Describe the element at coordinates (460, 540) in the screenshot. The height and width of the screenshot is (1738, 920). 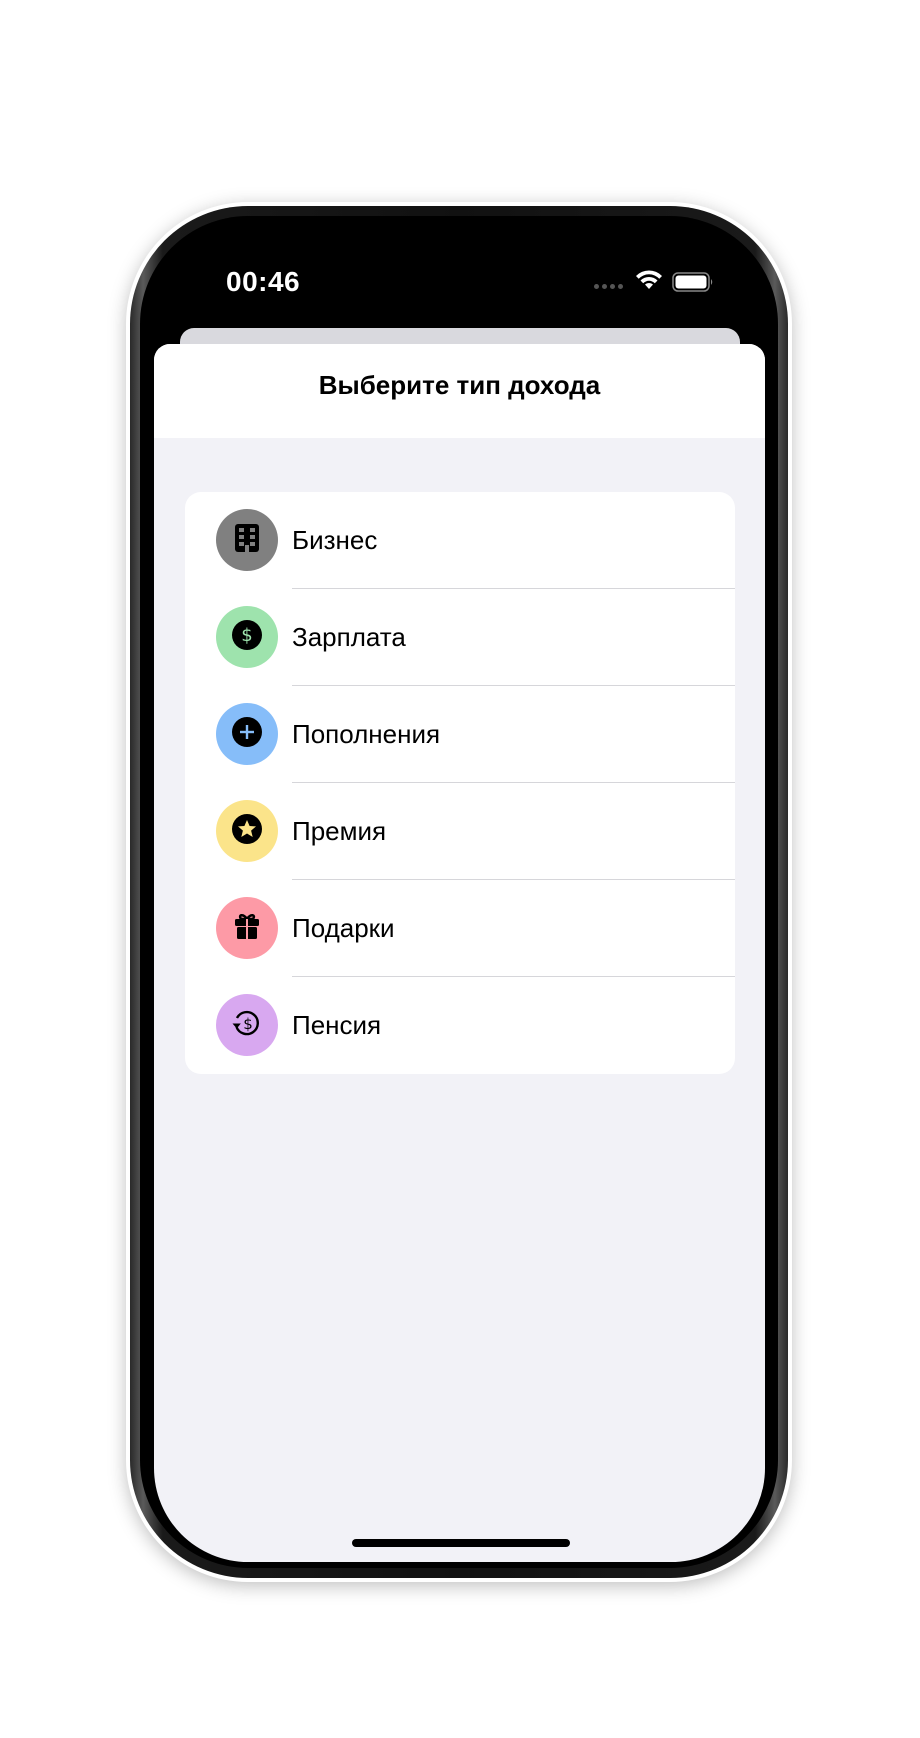
I see `income-type-row-business: Бизнес` at that location.